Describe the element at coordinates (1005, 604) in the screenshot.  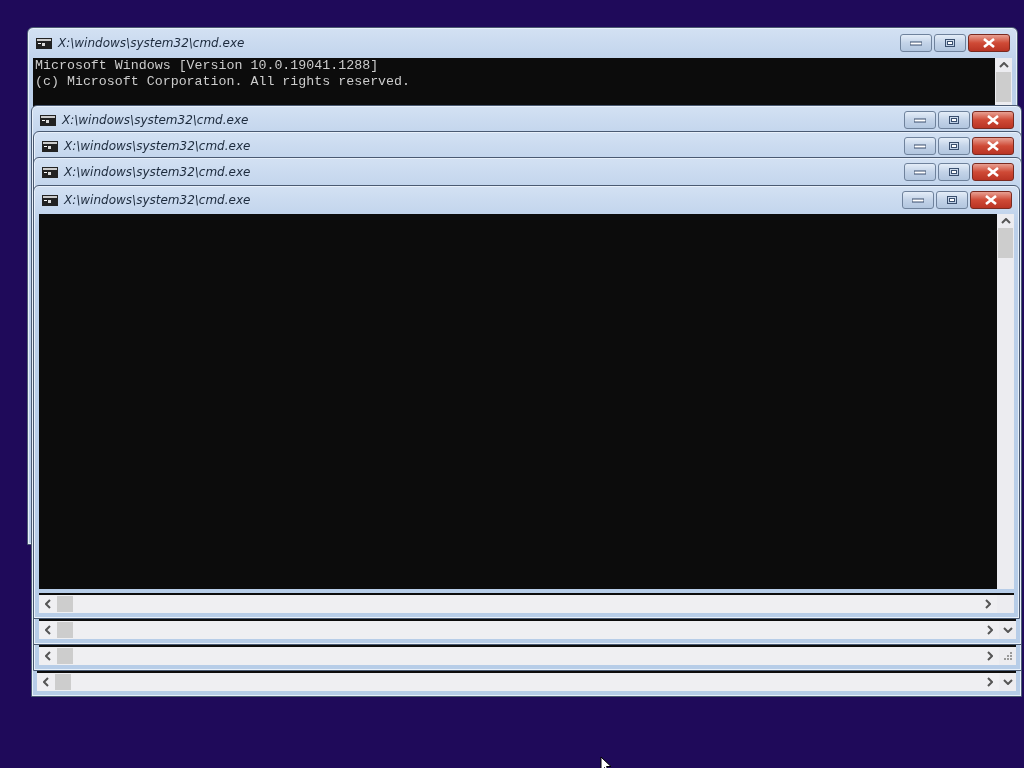
I see `scrollbar-corner` at that location.